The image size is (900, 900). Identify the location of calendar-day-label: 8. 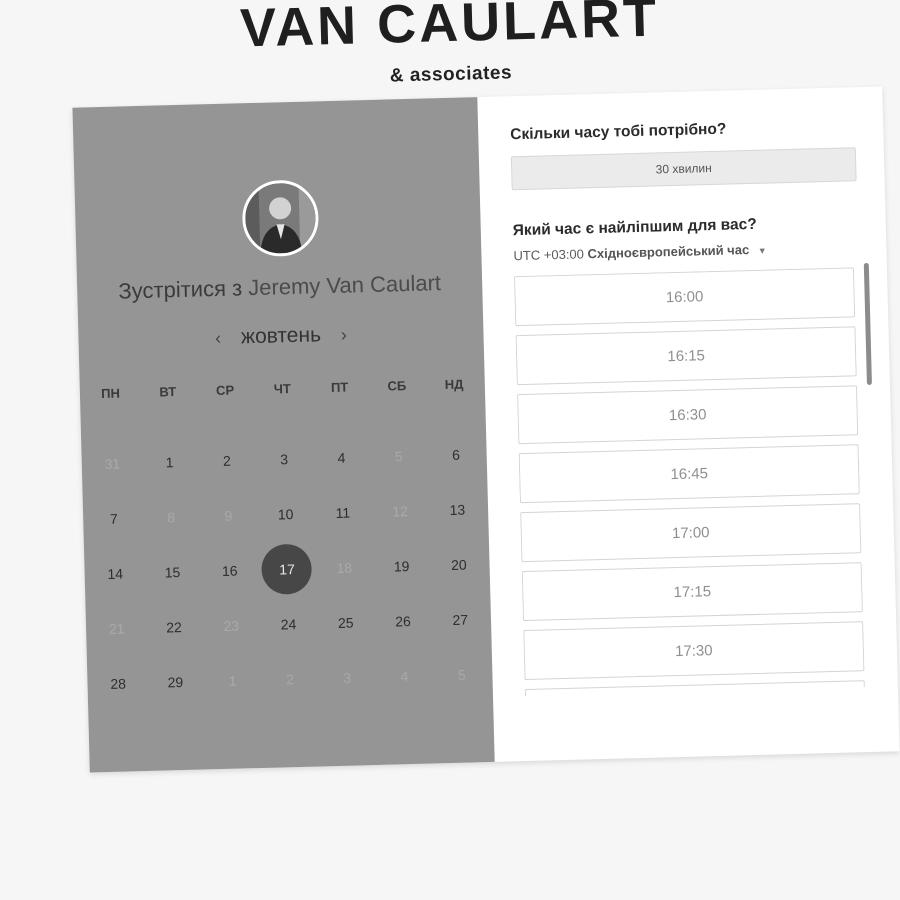
(171, 516).